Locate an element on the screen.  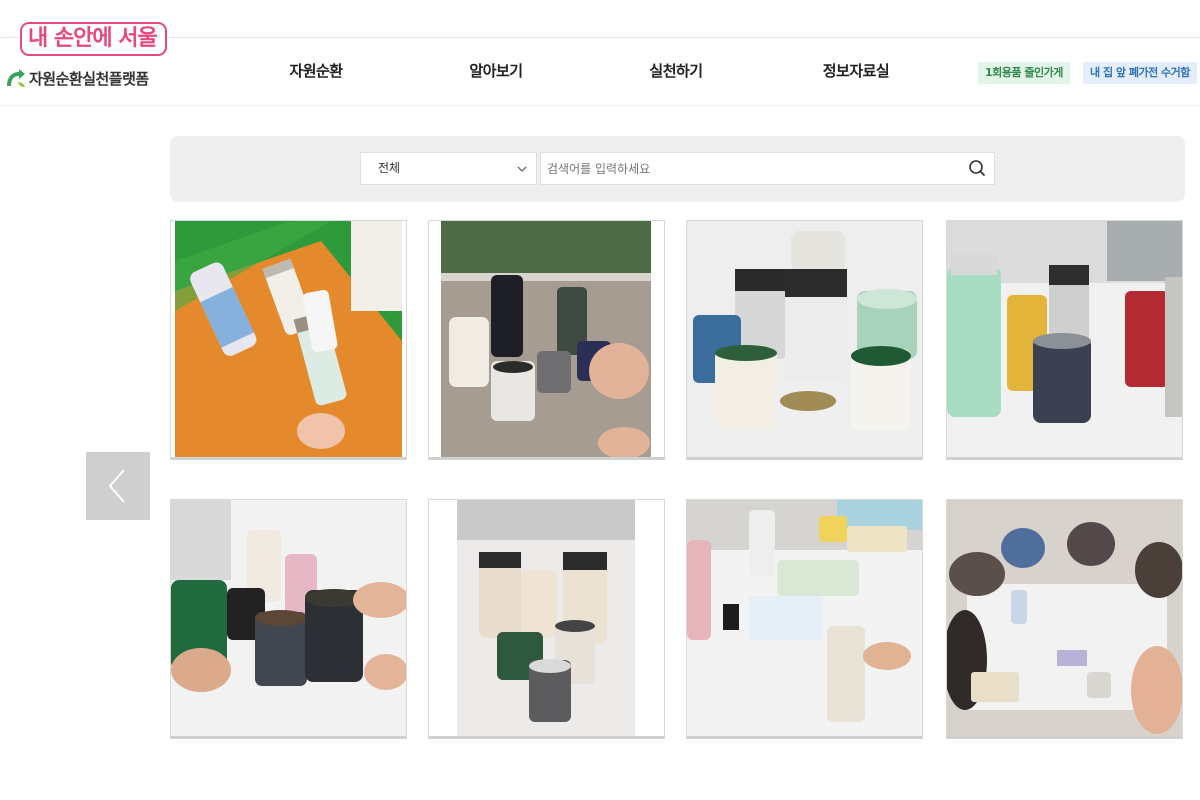
nav-item-practice: 실천하기 is located at coordinates (676, 70).